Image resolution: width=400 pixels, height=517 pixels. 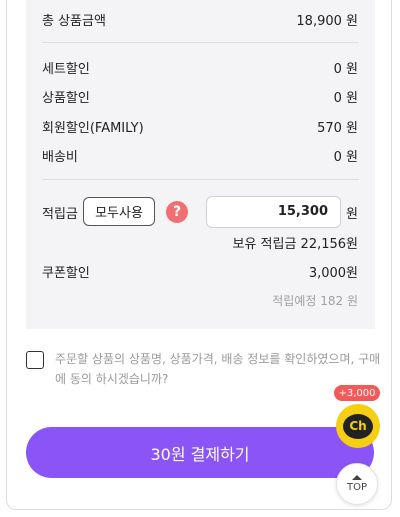 I want to click on points-input: 15,300, so click(x=273, y=212).